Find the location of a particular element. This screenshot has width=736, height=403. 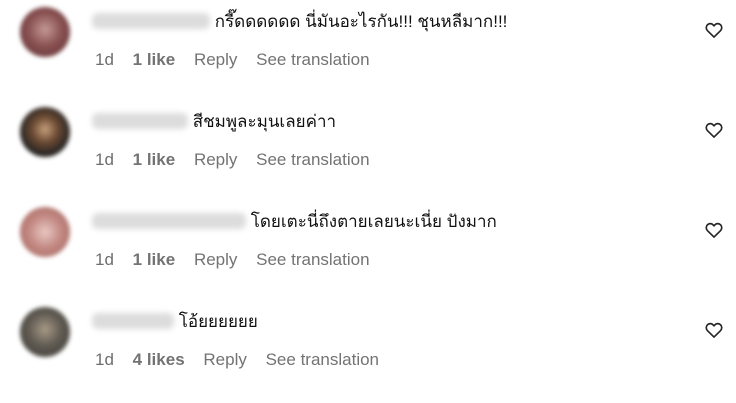

comment-text: โอ้ยยยยยย is located at coordinates (218, 321).